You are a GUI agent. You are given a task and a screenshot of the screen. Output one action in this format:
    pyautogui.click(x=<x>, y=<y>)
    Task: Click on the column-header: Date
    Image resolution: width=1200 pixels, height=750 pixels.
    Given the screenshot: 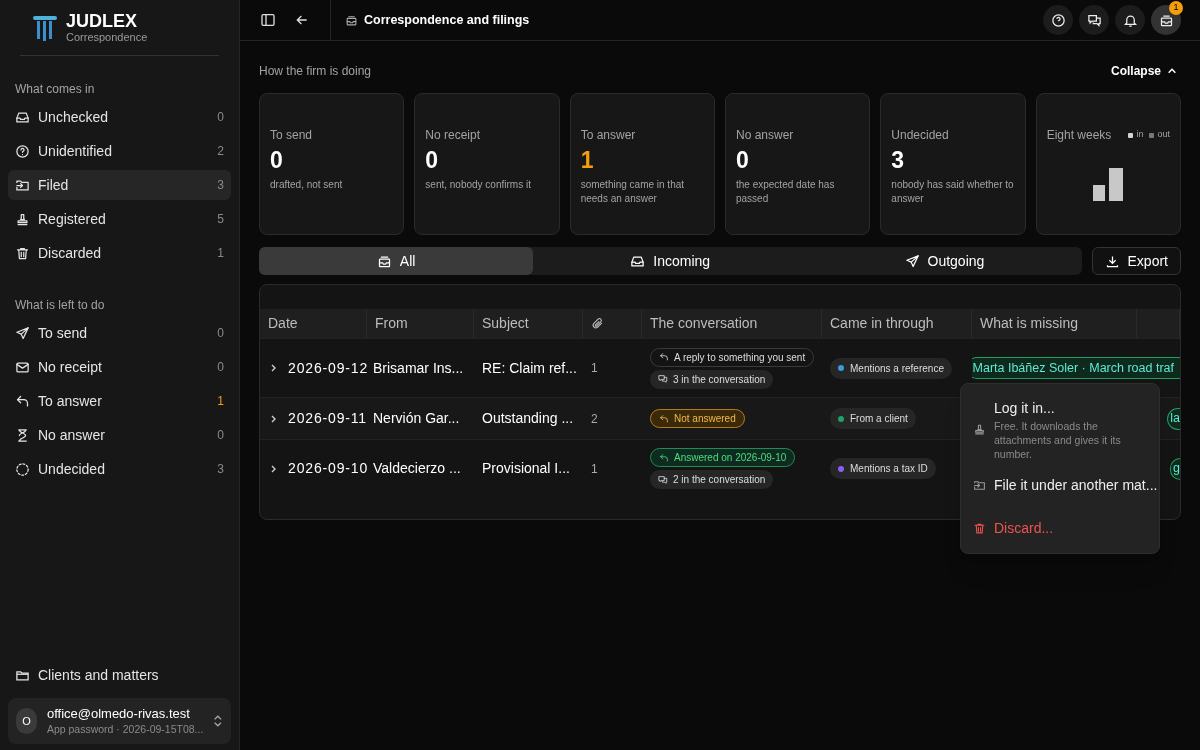 What is the action you would take?
    pyautogui.click(x=283, y=323)
    